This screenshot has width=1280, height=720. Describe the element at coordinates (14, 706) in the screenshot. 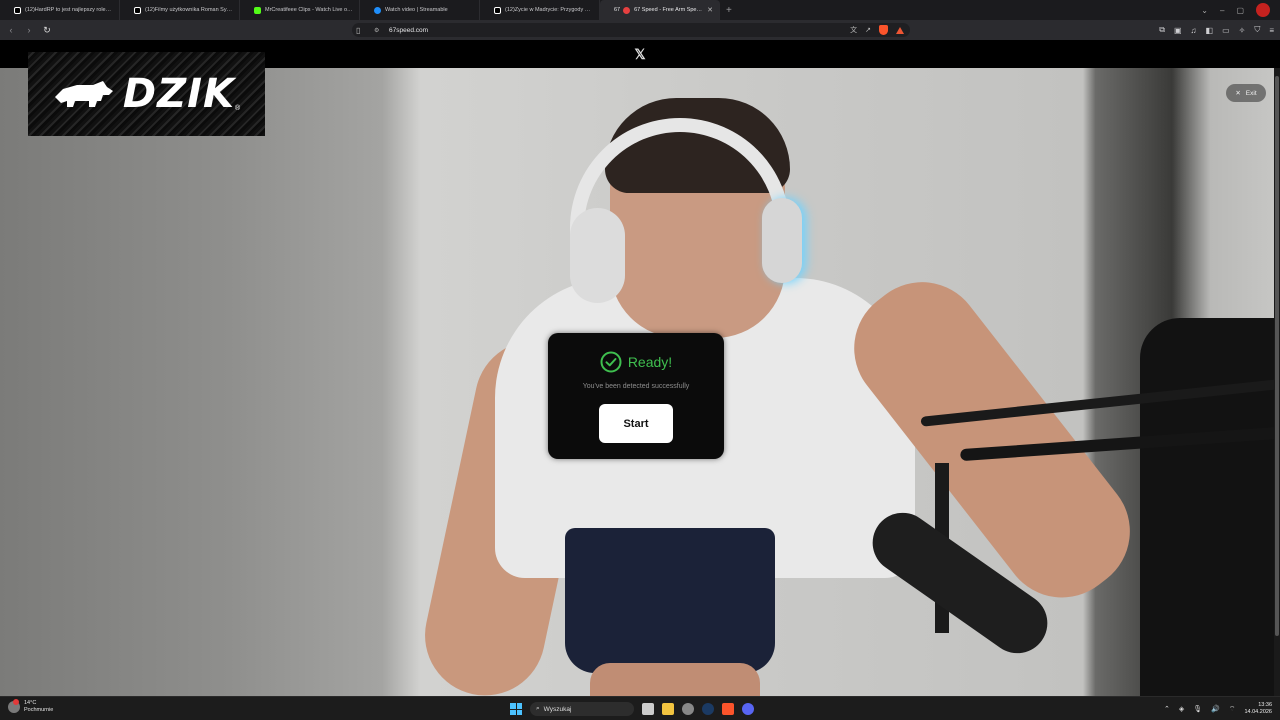

I see `cloud-icon` at that location.